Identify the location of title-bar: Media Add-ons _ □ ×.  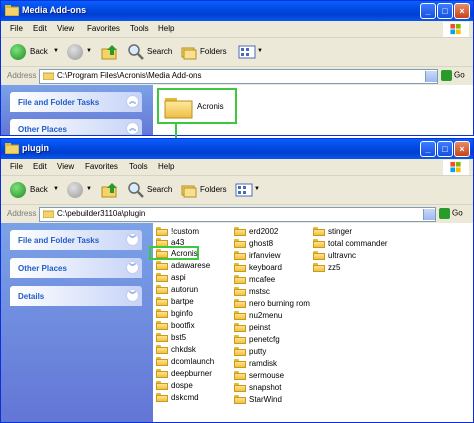
(237, 11).